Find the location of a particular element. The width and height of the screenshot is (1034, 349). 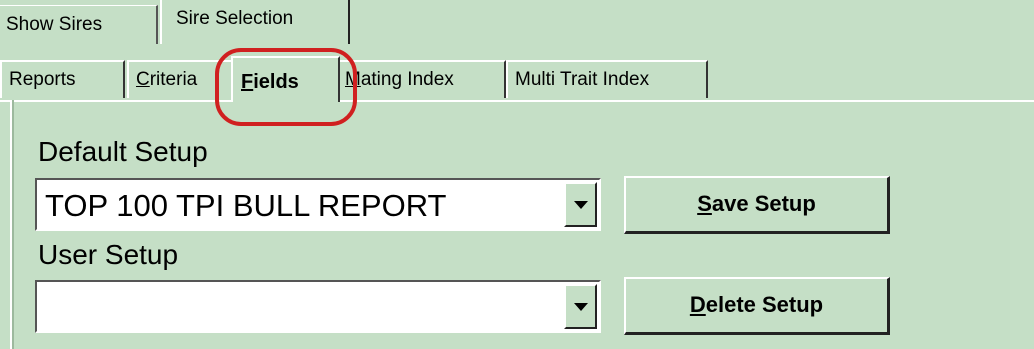

tab-reports: Reports is located at coordinates (62, 79).